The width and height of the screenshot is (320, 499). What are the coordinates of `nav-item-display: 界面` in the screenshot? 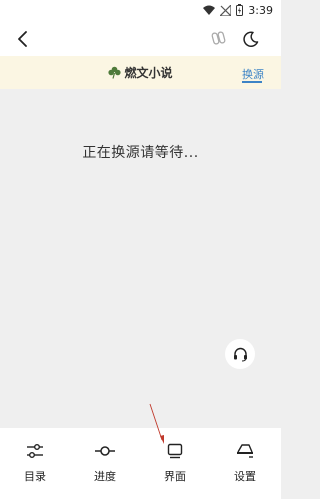 It's located at (175, 463).